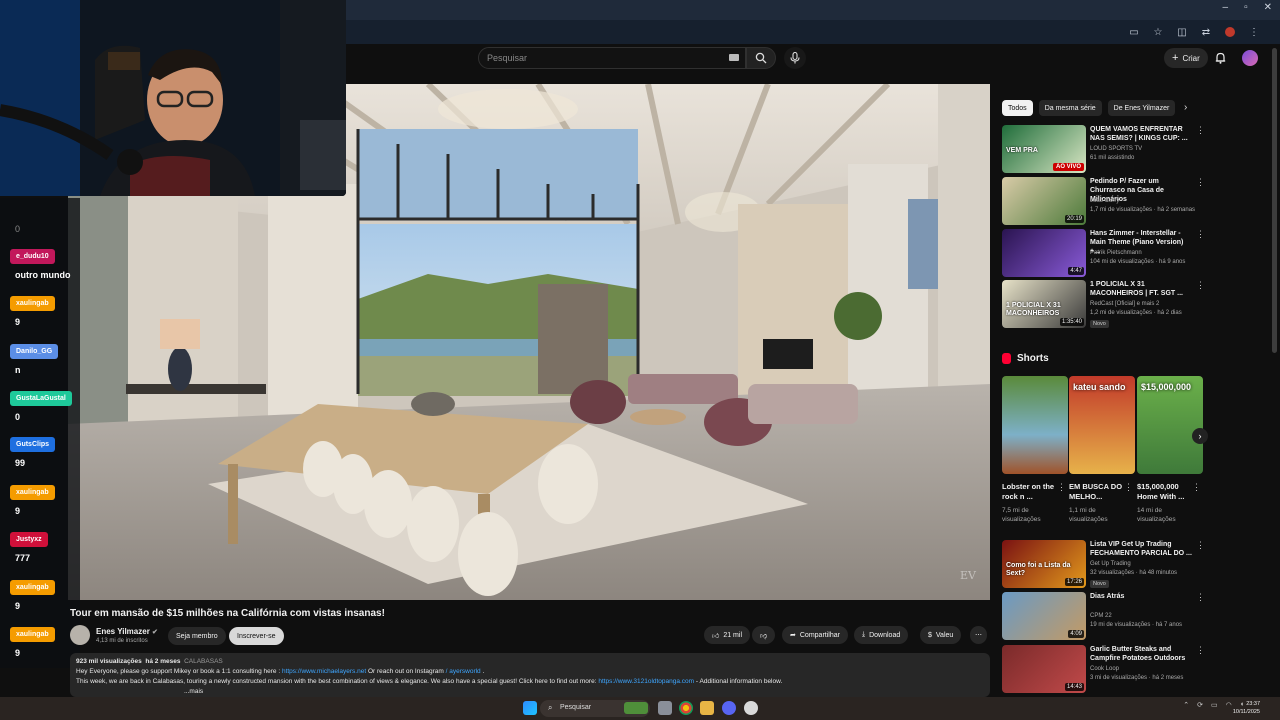 The height and width of the screenshot is (720, 1280). Describe the element at coordinates (256, 636) in the screenshot. I see `subscribe-button: Inscrever-se` at that location.